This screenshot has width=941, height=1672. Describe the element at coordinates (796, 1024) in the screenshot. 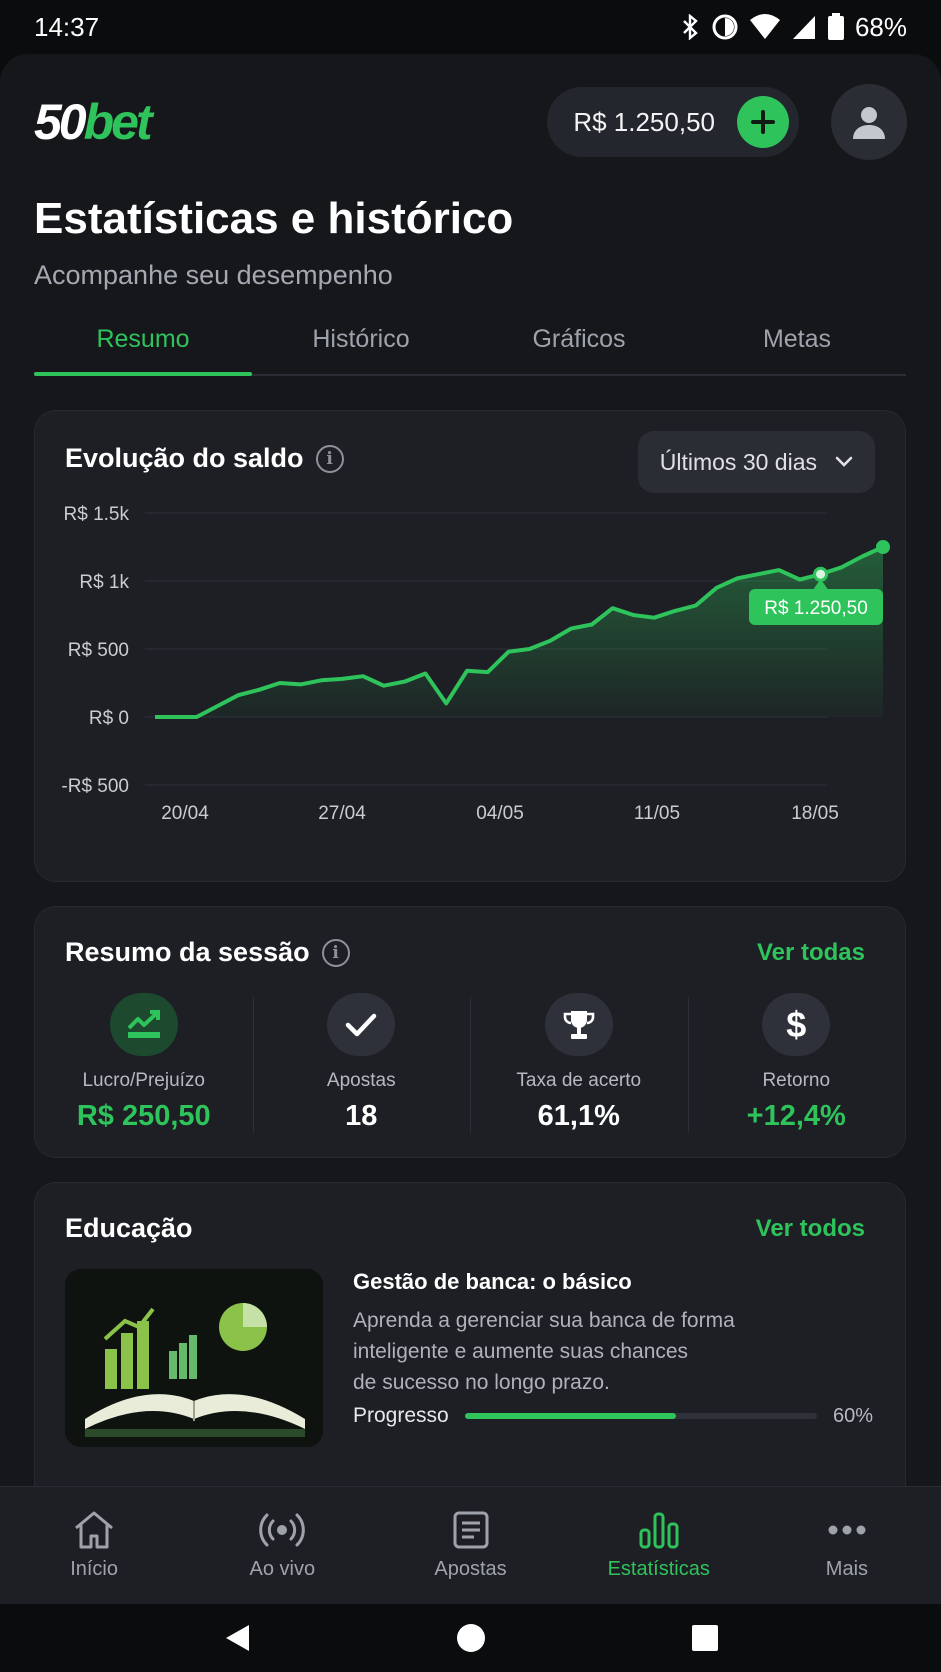

I see `dollar-icon: $` at that location.